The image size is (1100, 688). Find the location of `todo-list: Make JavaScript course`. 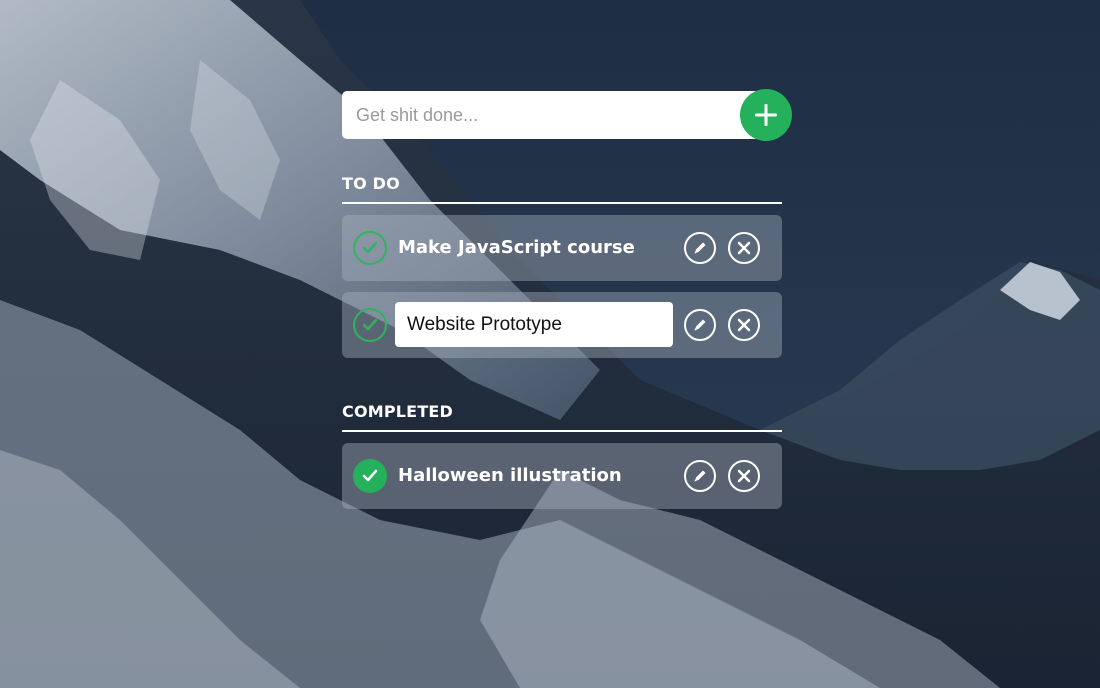

todo-list: Make JavaScript course is located at coordinates (562, 286).